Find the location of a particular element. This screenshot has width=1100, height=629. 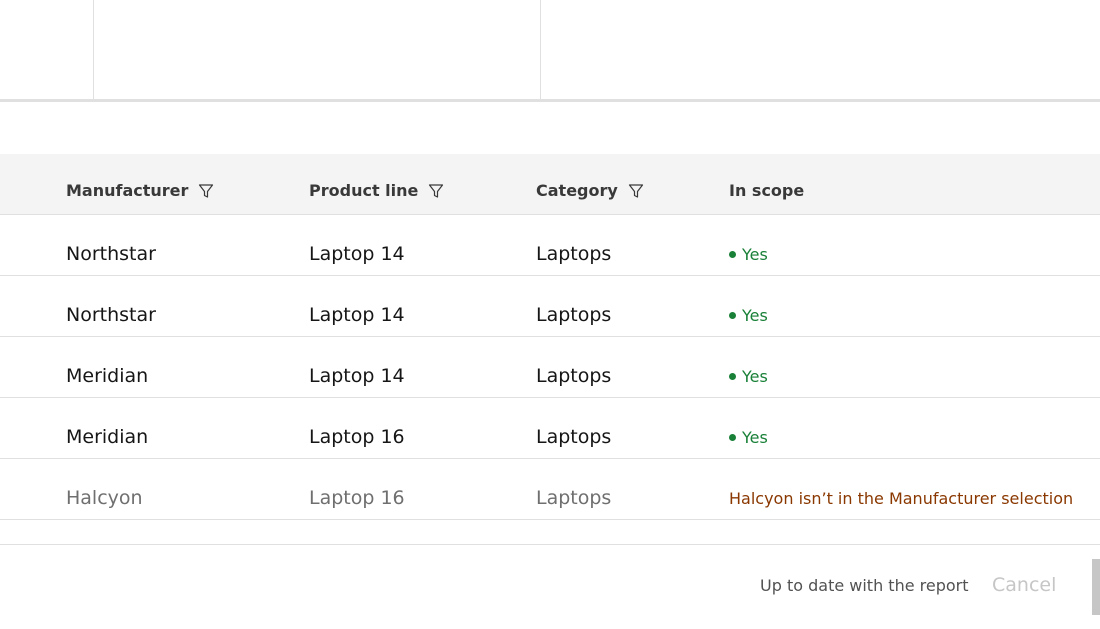

header-label: In scope is located at coordinates (767, 190).